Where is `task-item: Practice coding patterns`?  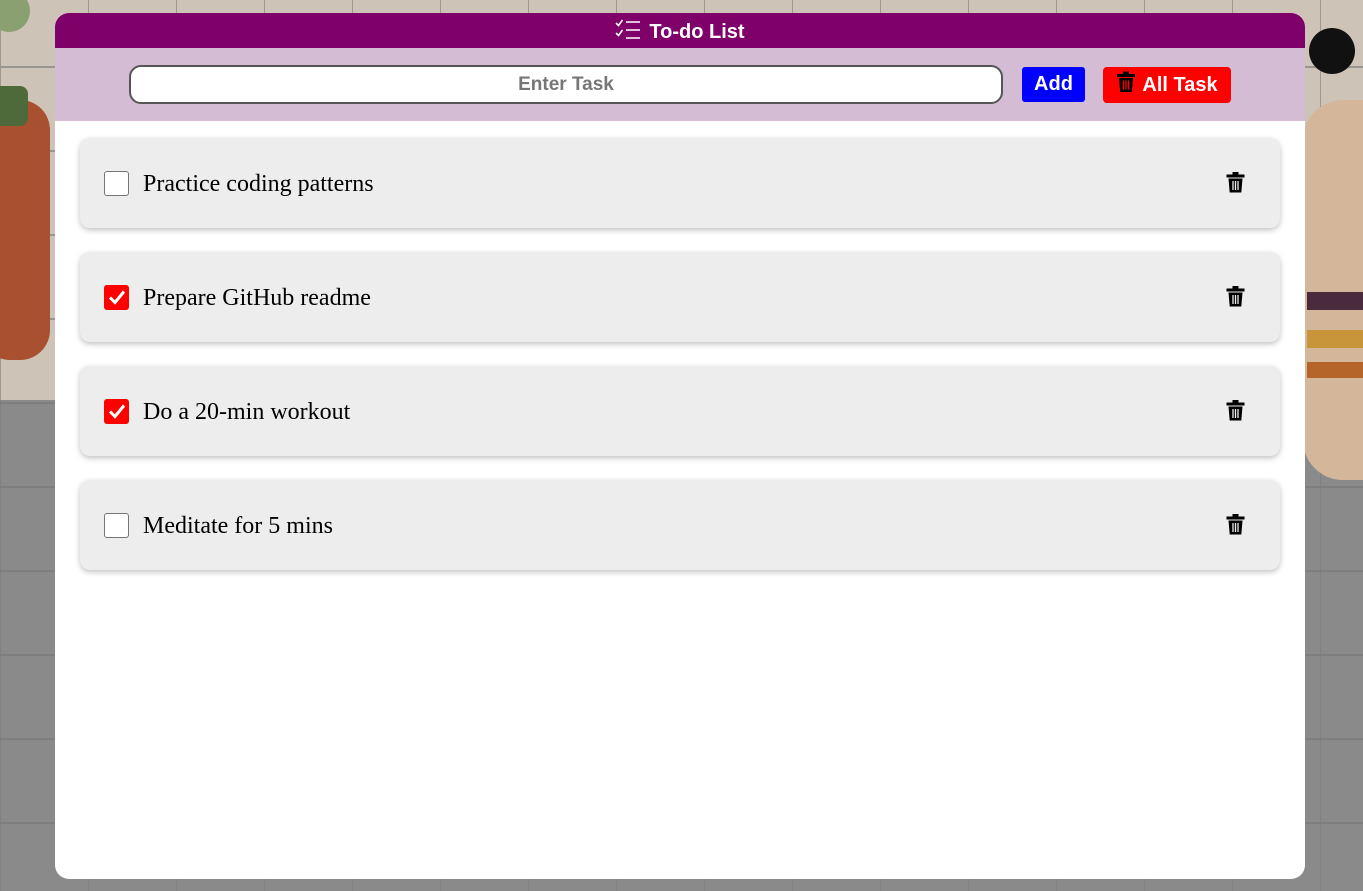
task-item: Practice coding patterns is located at coordinates (680, 183).